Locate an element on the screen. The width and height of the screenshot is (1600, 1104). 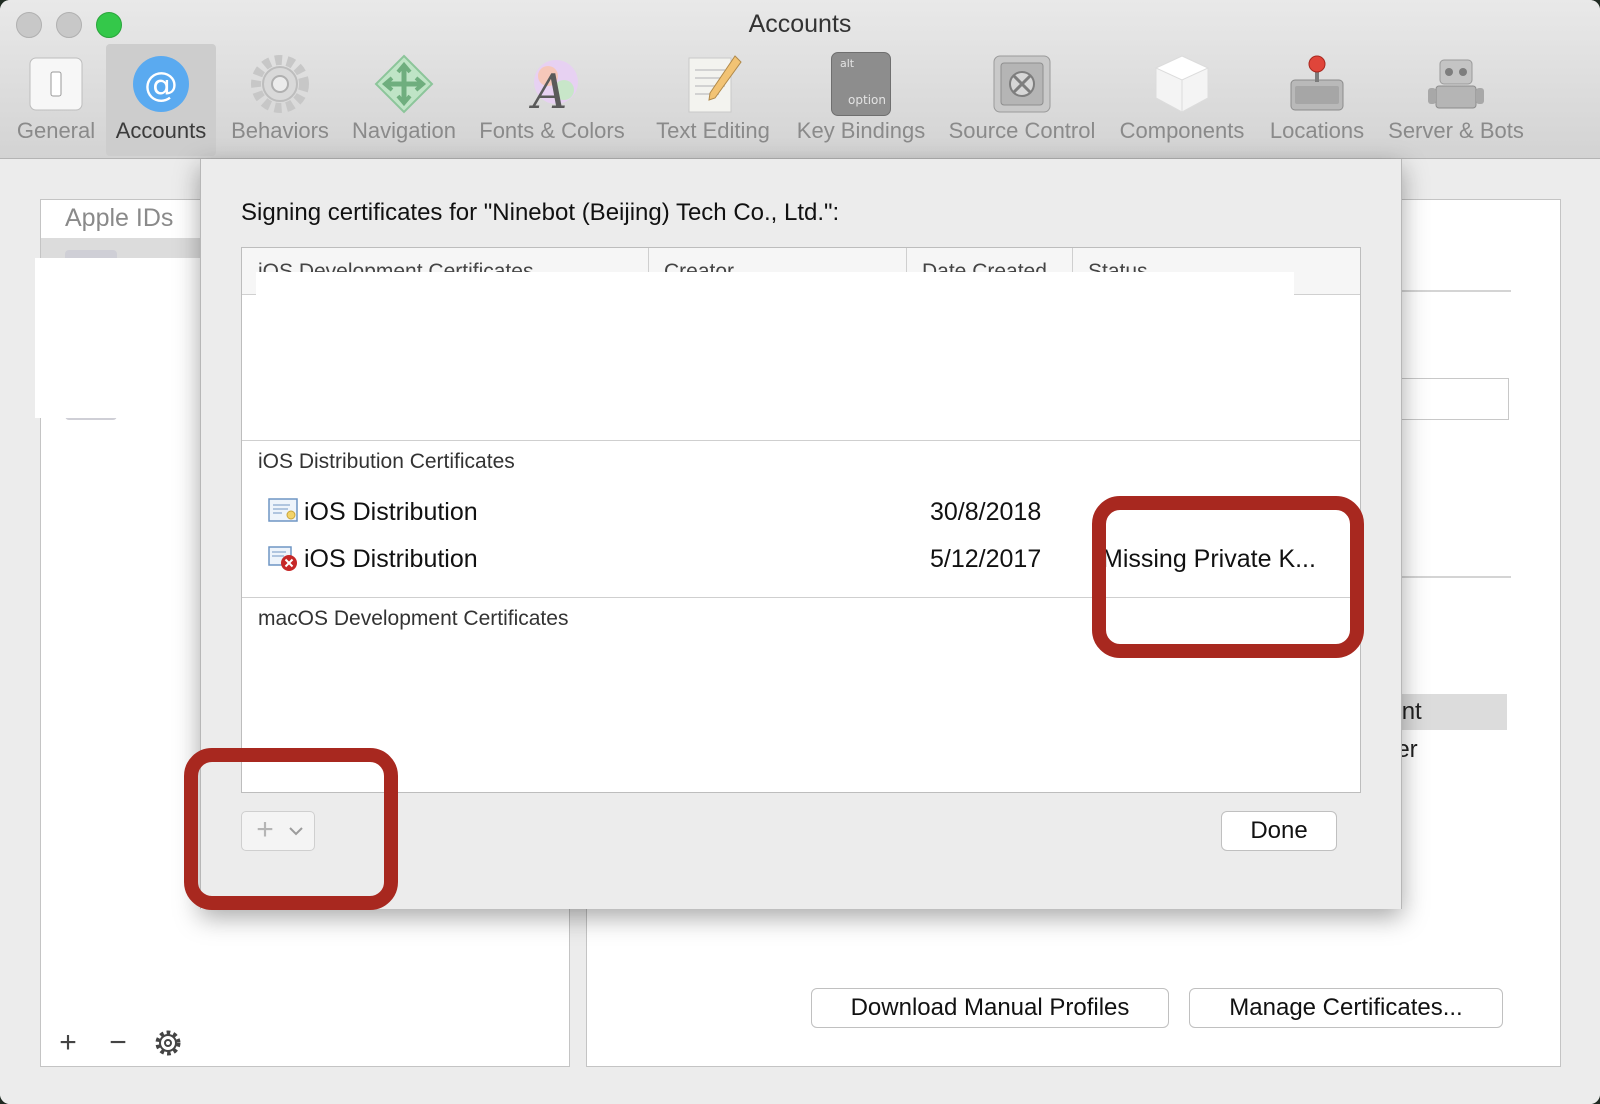
tab-behaviors: Behaviors is located at coordinates (280, 100).